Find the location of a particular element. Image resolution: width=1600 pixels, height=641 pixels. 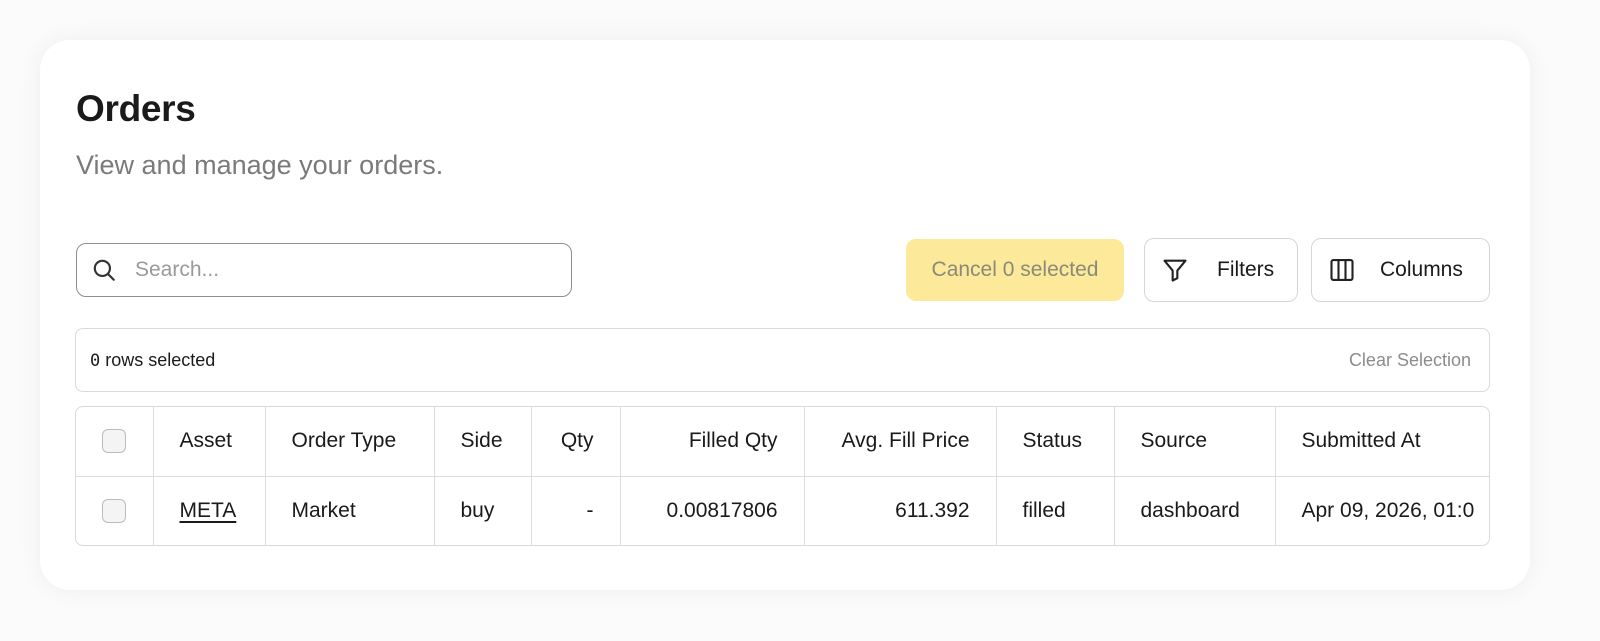

column-header-filled-qty: Filled Qty is located at coordinates (712, 442).